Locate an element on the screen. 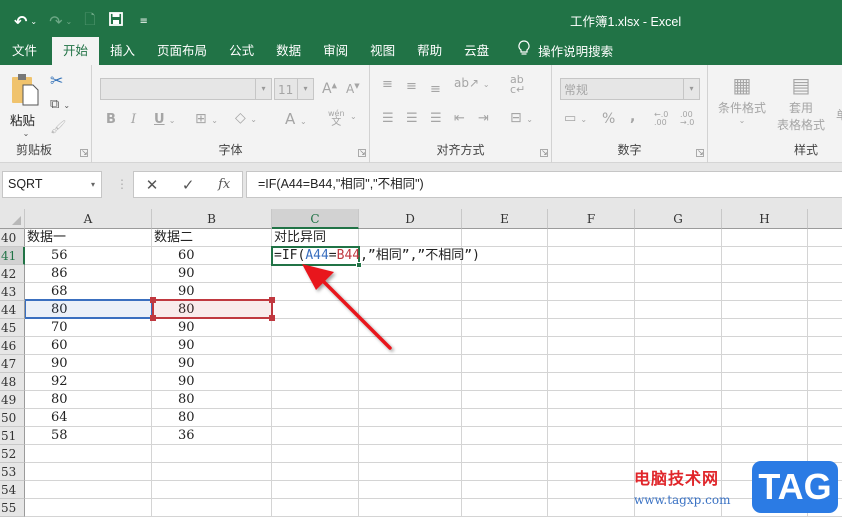 Image resolution: width=842 pixels, height=517 pixels. cell-f44 is located at coordinates (591, 310).